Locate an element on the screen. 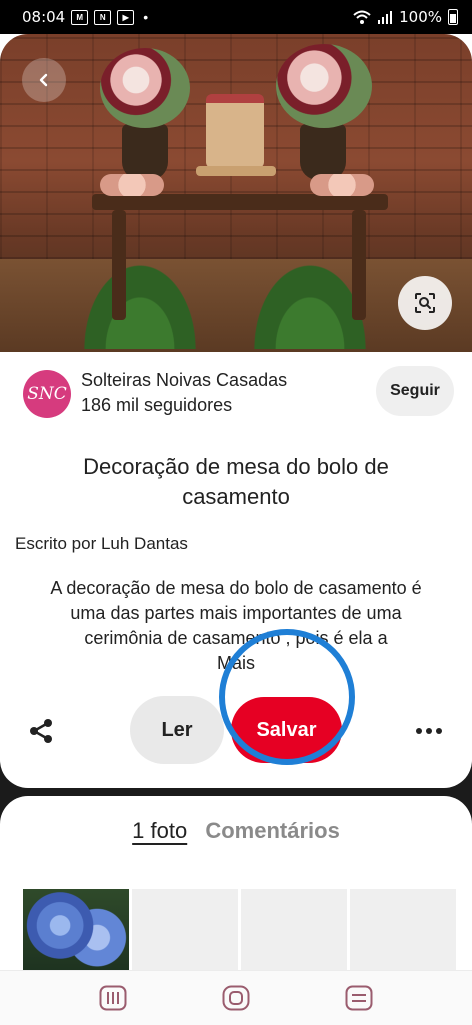 Image resolution: width=472 pixels, height=1025 pixels. signal-icon is located at coordinates (385, 17).